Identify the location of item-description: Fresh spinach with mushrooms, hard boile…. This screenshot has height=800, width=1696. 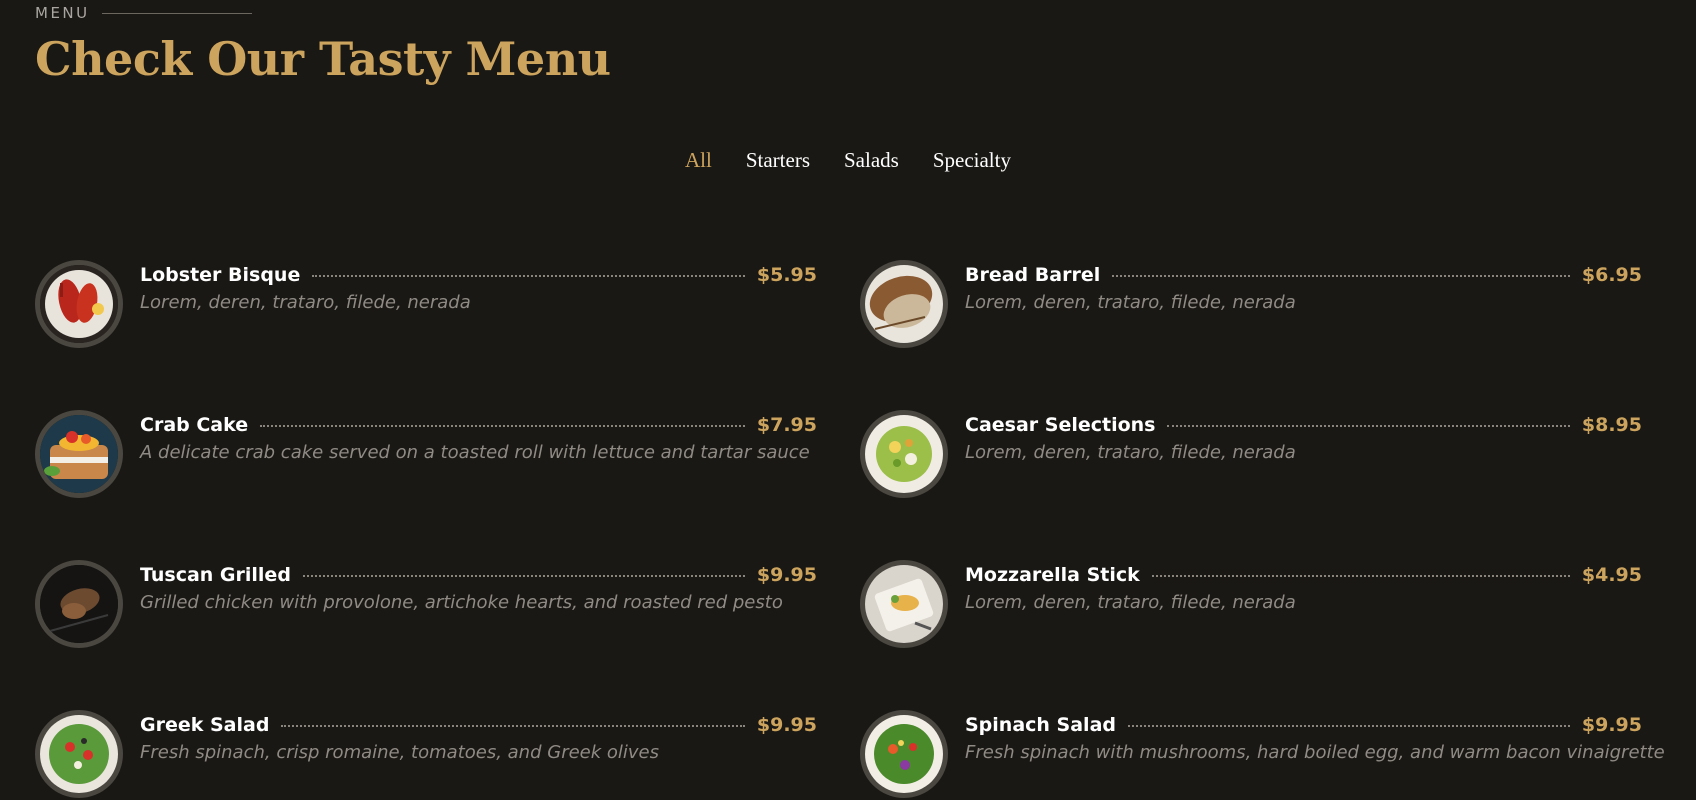
(1315, 752).